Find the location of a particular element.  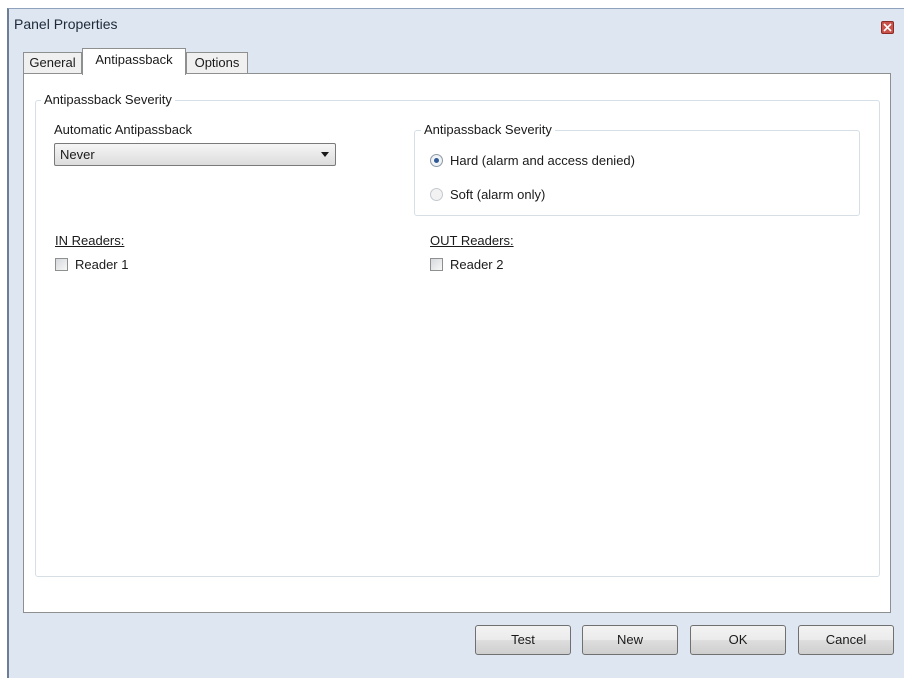

radio-hard-label: Hard (alarm and access denied) is located at coordinates (542, 160).